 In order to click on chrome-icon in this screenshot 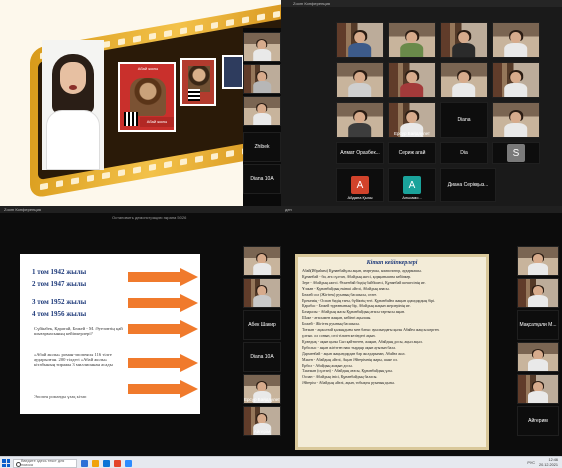, I will do `click(117, 463)`.